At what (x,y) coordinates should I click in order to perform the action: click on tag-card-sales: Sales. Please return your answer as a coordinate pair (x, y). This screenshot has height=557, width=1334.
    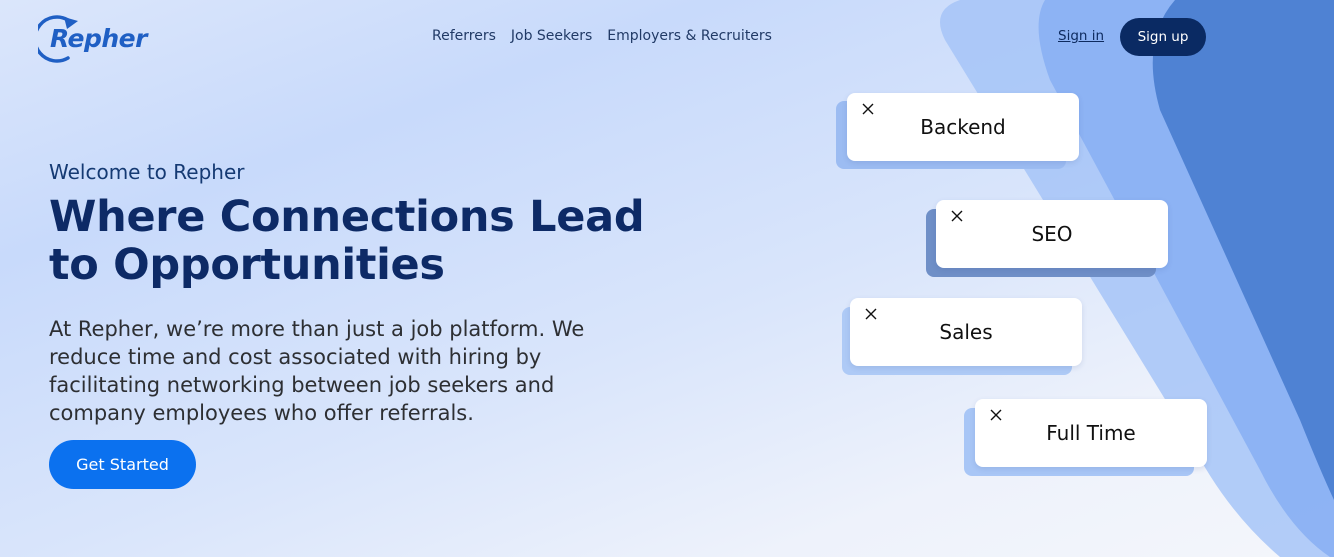
    Looking at the image, I should click on (966, 332).